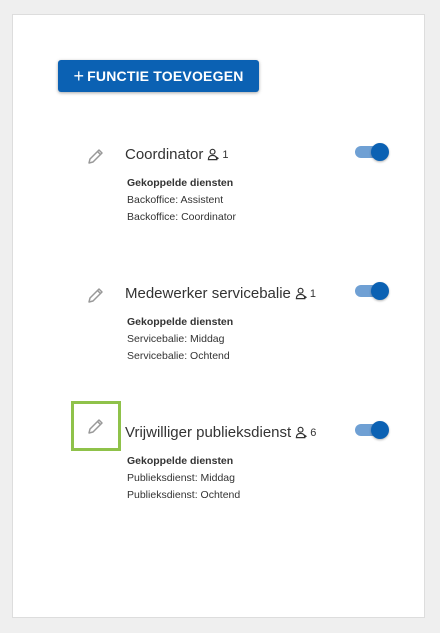 The height and width of the screenshot is (633, 440). I want to click on service-item: Publieksdienst: Middag, so click(181, 478).